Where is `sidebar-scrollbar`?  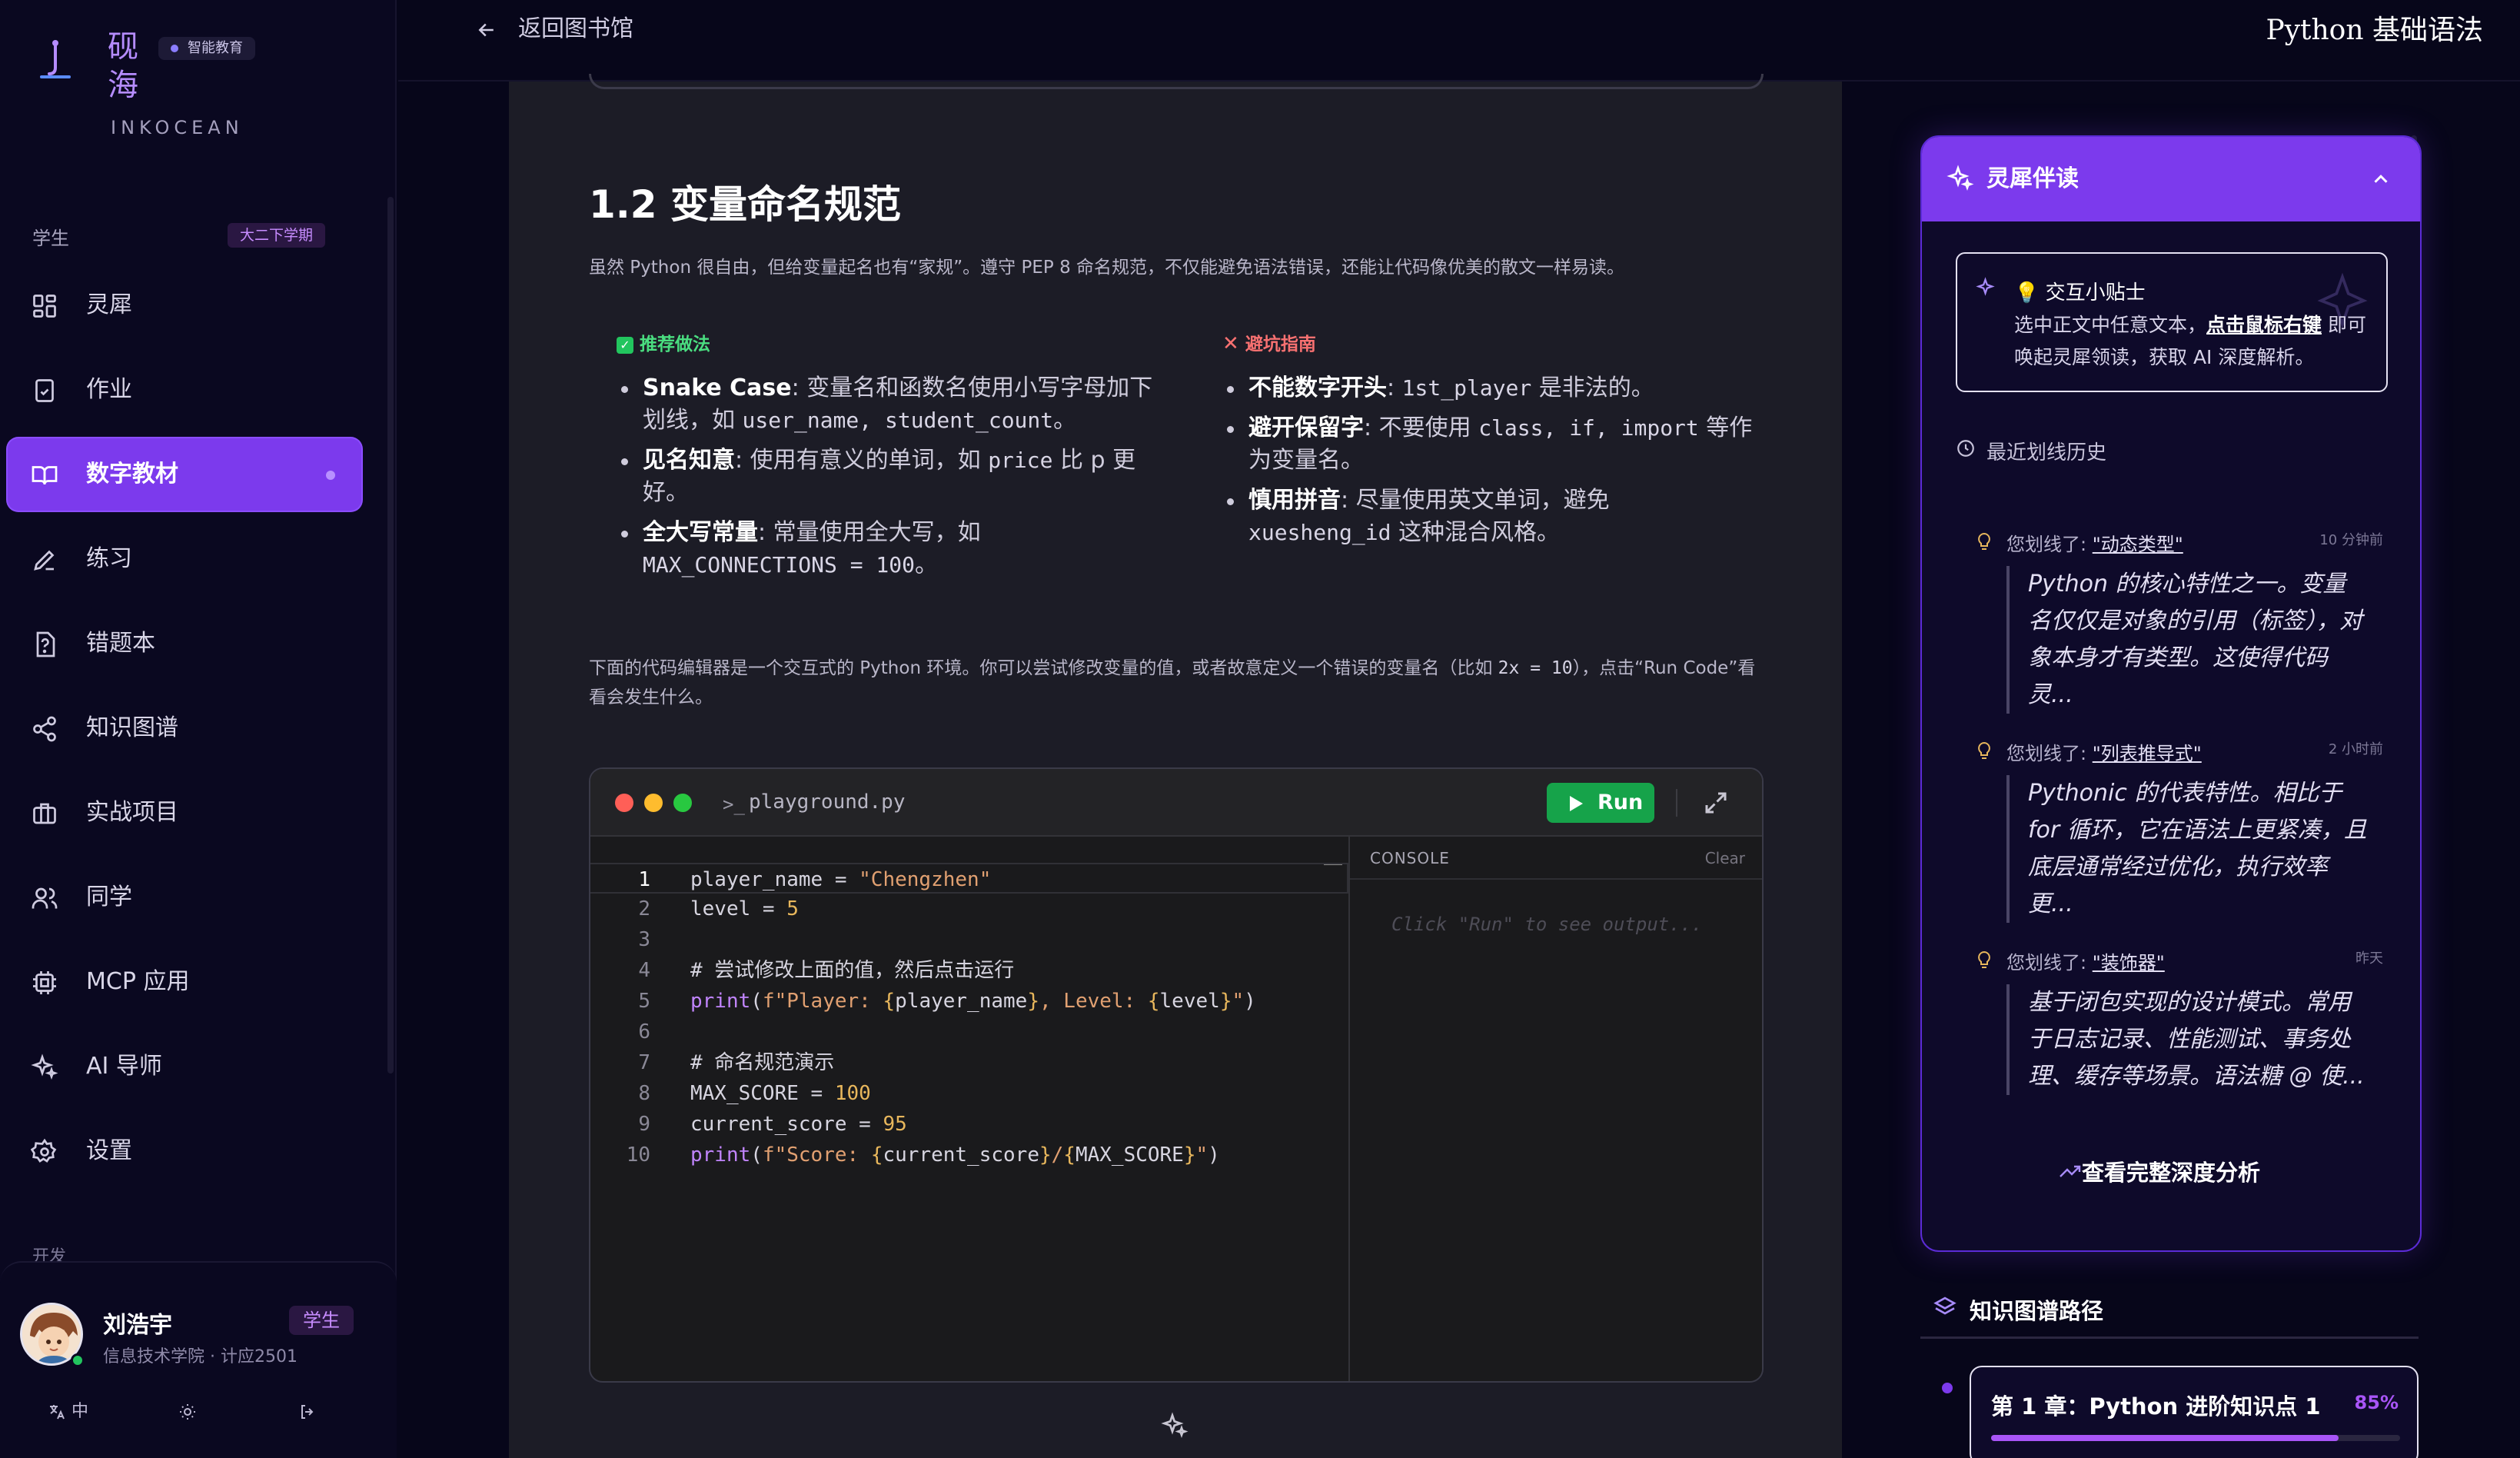 sidebar-scrollbar is located at coordinates (391, 635).